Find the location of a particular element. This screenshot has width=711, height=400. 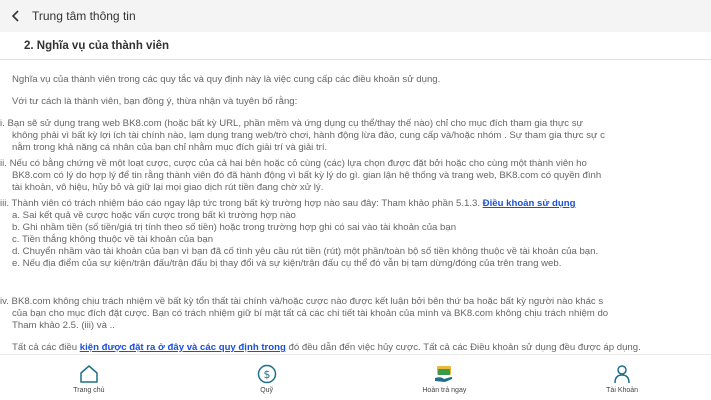

item-iv-line-3: Tham khảo 2.5. (iii) và .. is located at coordinates (63, 325).